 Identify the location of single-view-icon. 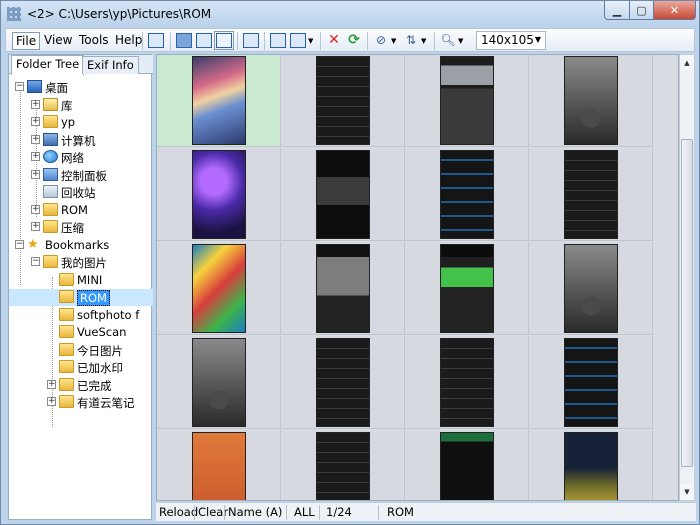
(156, 40).